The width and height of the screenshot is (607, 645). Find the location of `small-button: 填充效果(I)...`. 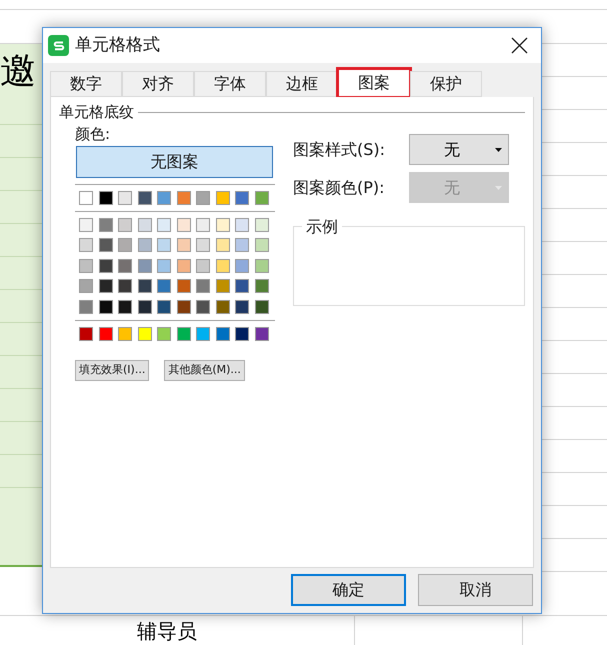

small-button: 填充效果(I)... is located at coordinates (112, 370).